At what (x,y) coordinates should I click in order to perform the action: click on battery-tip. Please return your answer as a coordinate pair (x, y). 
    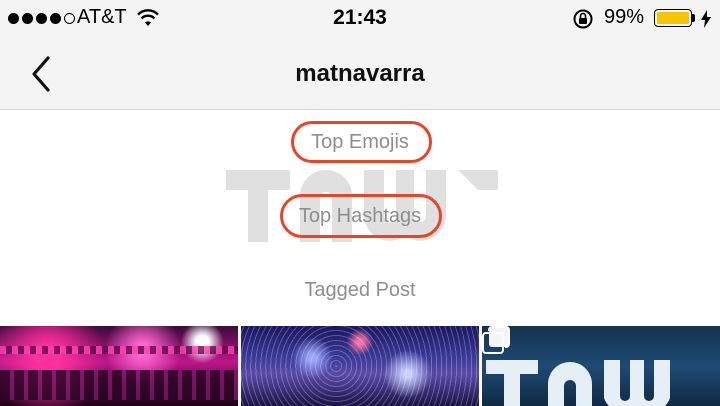
    Looking at the image, I should click on (693, 18).